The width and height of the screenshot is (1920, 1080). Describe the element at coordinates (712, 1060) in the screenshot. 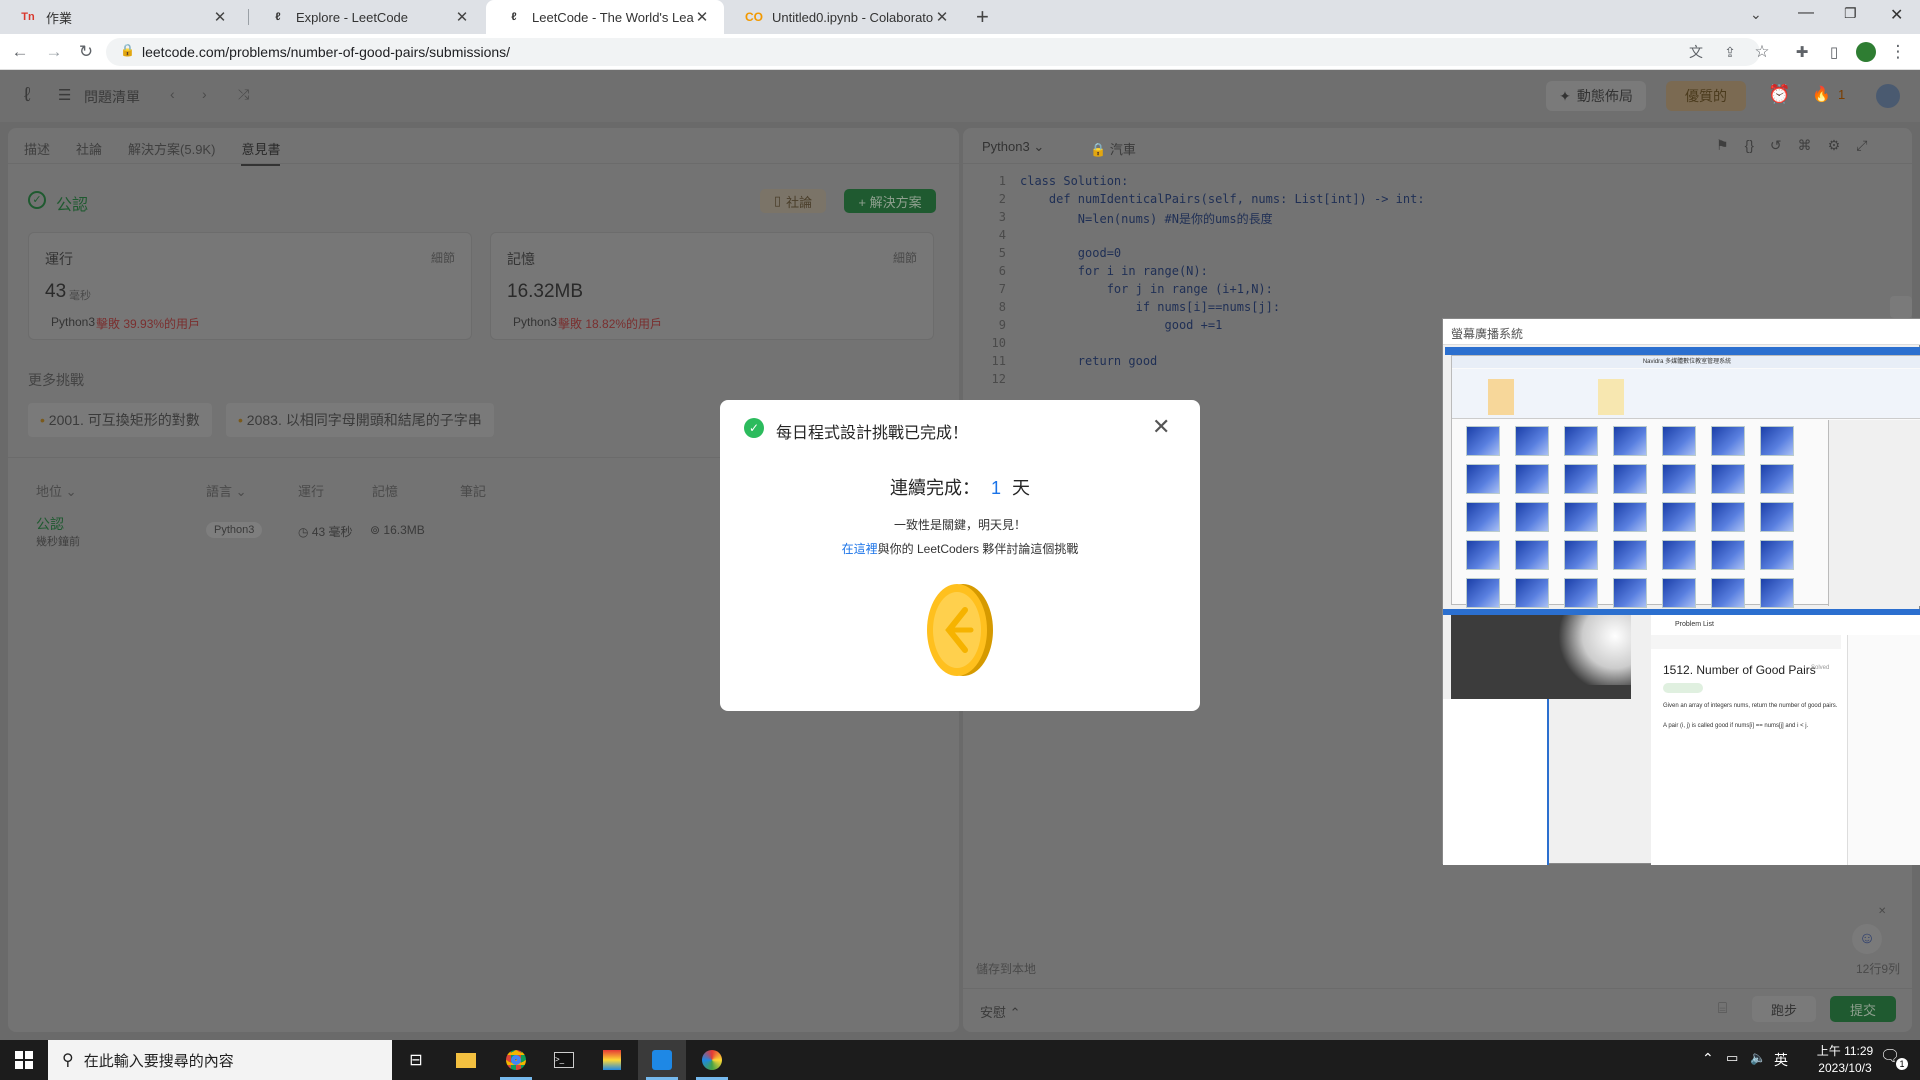

I see `paint-icon` at that location.